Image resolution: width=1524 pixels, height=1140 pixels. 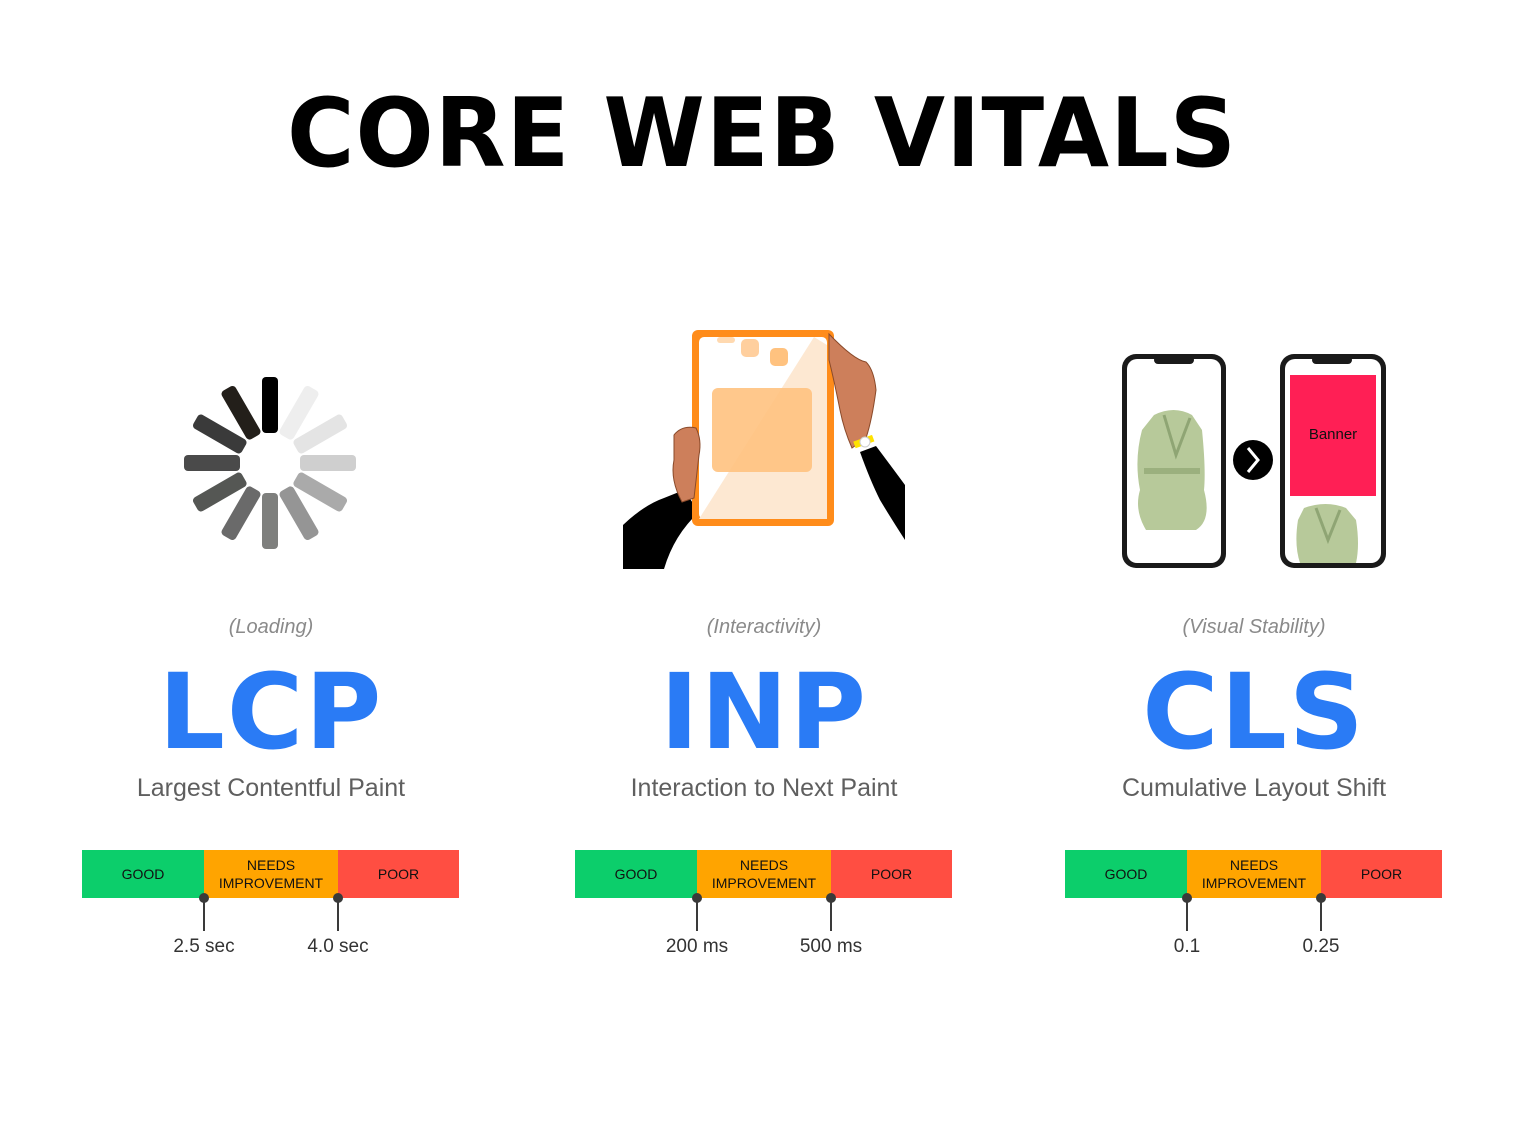 What do you see at coordinates (271, 712) in the screenshot?
I see `metric-acronym: LCP` at bounding box center [271, 712].